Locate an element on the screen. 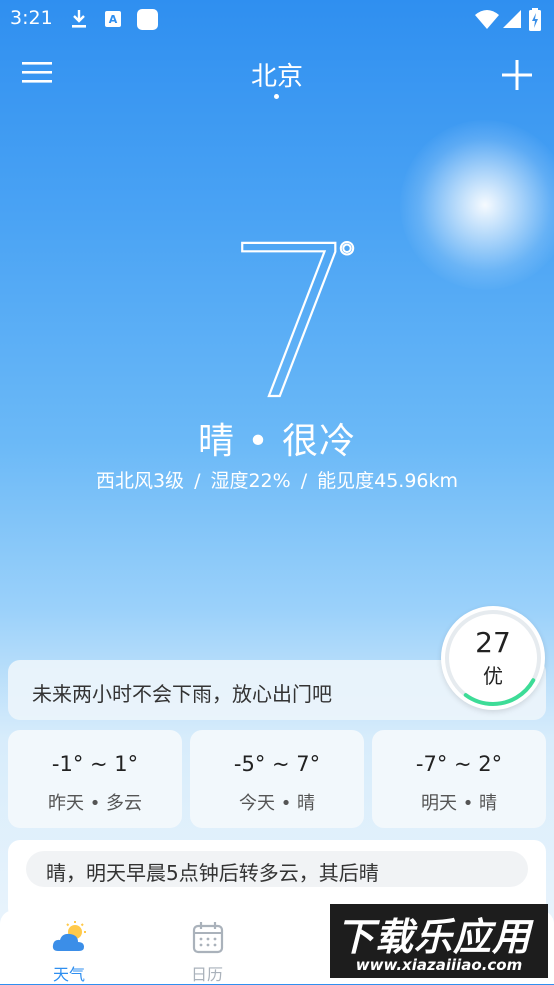 This screenshot has width=554, height=985. aqi-badge: 27 优 is located at coordinates (493, 658).